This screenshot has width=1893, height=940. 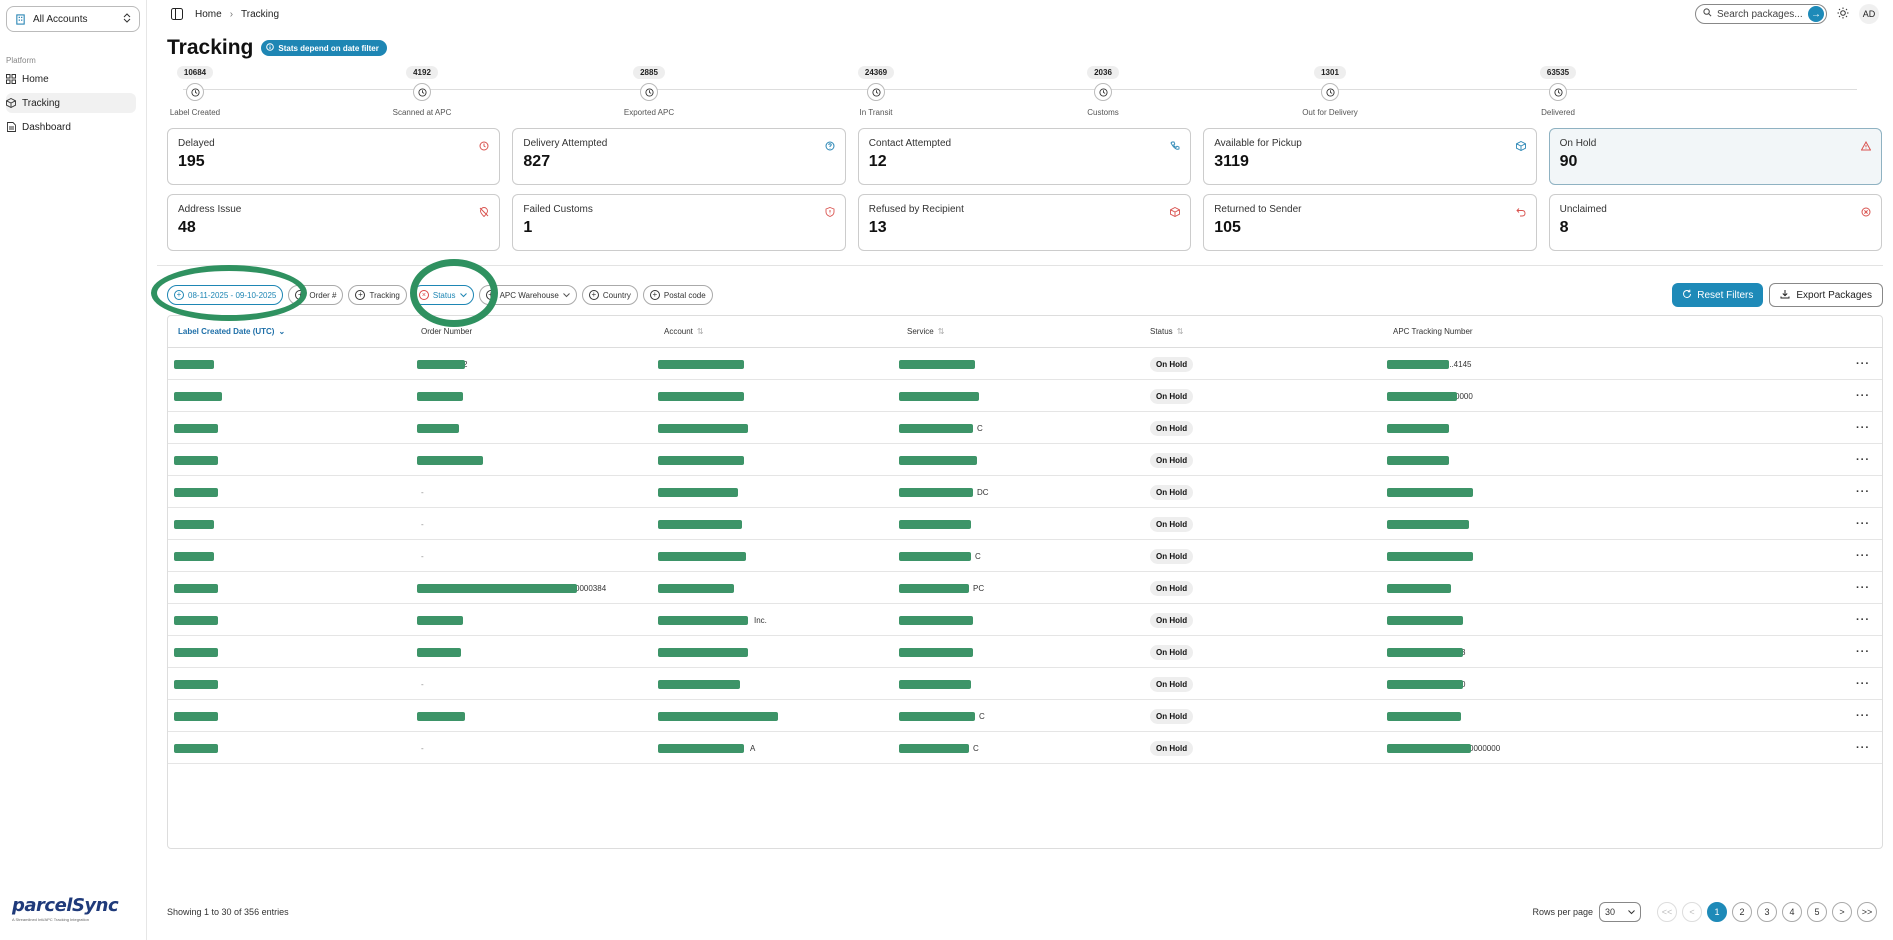 What do you see at coordinates (1667, 912) in the screenshot?
I see `first-page-button: <<` at bounding box center [1667, 912].